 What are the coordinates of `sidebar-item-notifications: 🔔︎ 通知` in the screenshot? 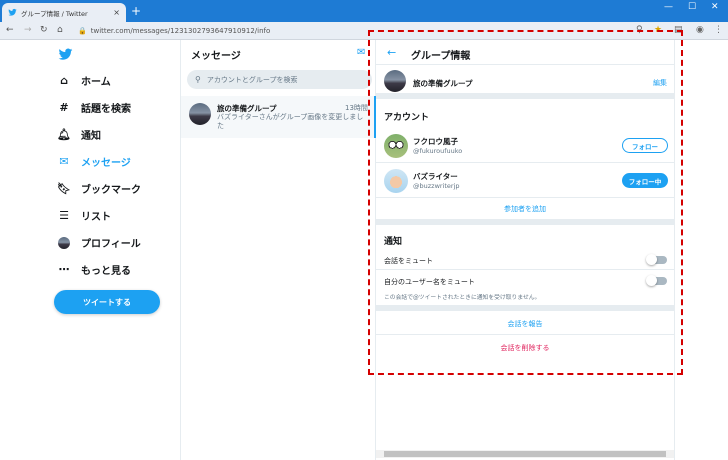 It's located at (79, 134).